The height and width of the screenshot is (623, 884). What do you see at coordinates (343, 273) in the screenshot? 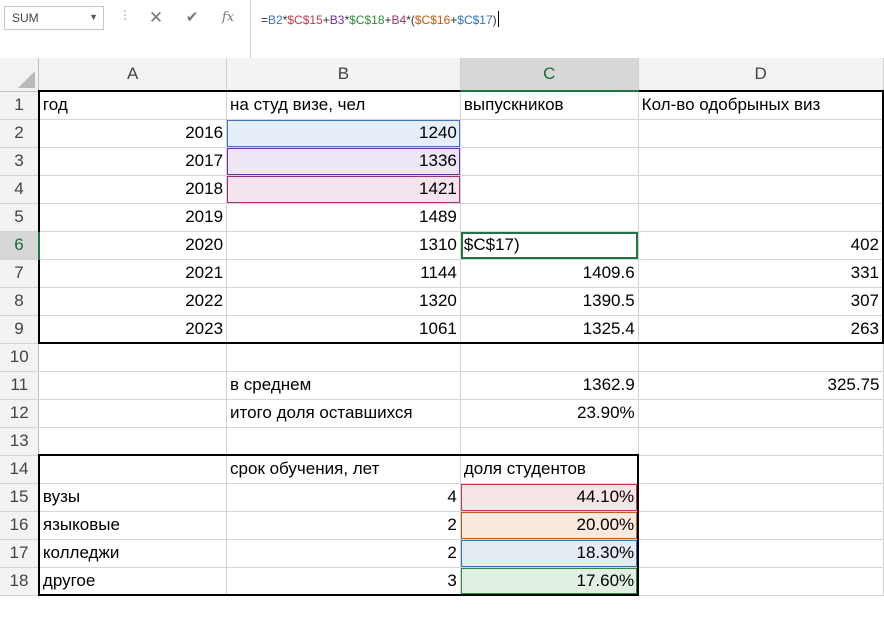
I see `cell-b7: 1144` at bounding box center [343, 273].